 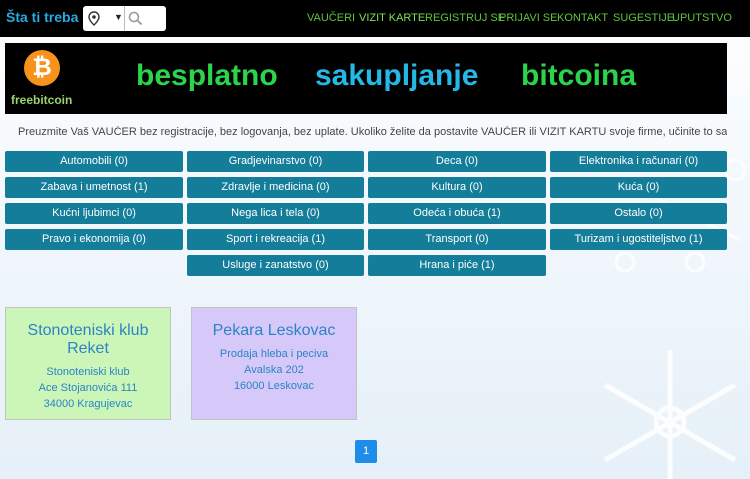 I want to click on business-card-city: 16000 Leskovac, so click(x=274, y=386).